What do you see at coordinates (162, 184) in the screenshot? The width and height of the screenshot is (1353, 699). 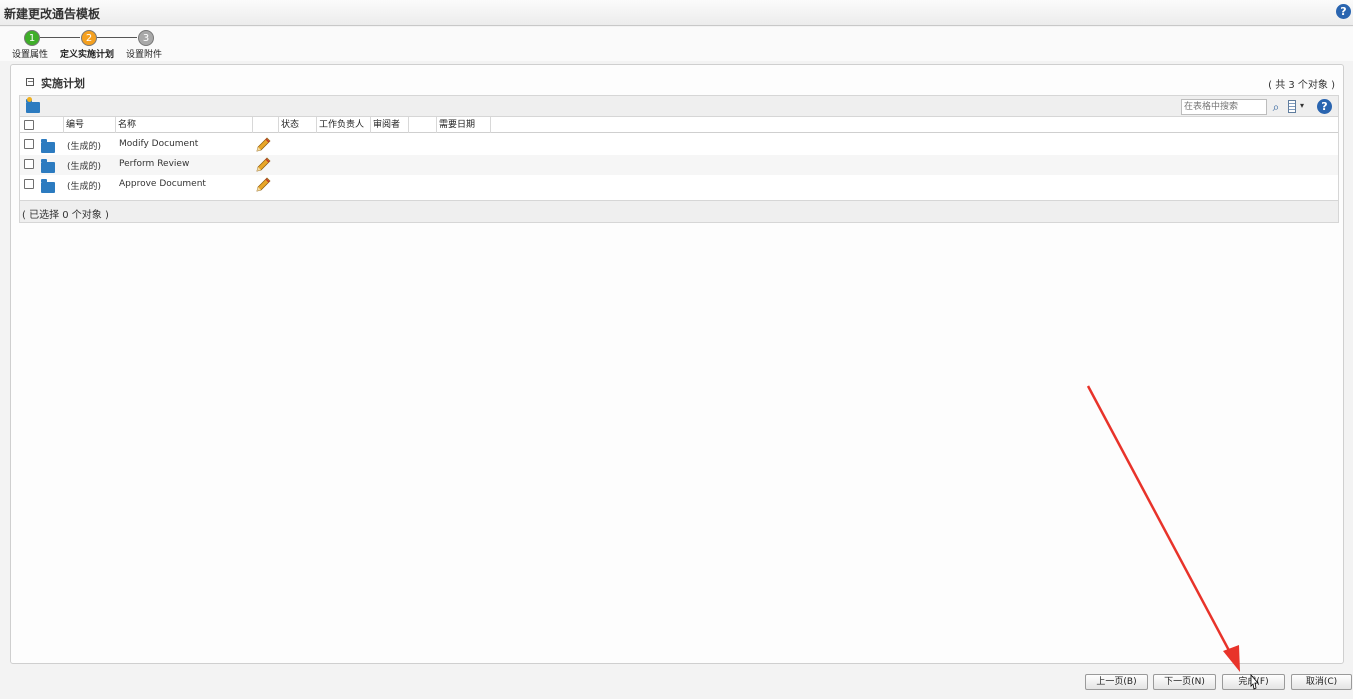 I see `row-name: Approve Document` at bounding box center [162, 184].